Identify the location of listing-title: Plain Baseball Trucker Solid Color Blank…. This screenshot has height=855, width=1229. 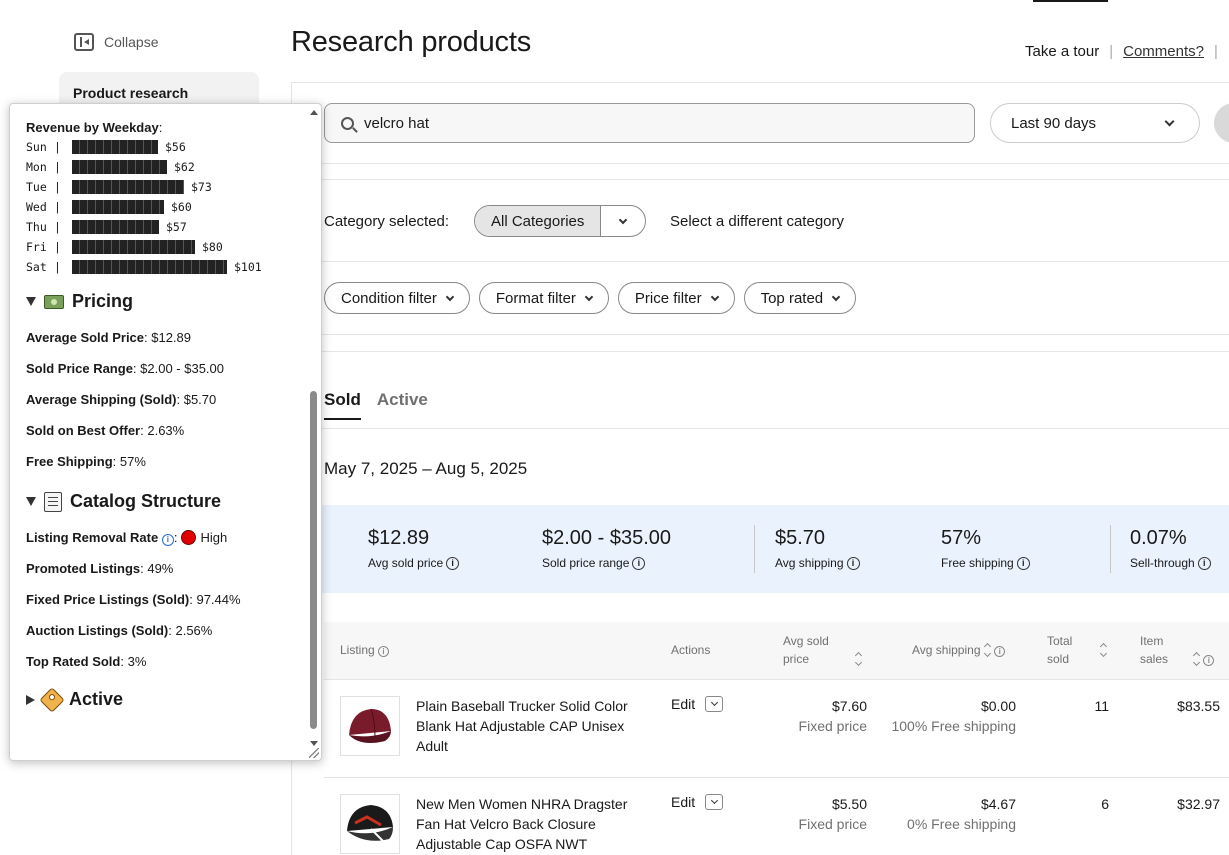
(533, 726).